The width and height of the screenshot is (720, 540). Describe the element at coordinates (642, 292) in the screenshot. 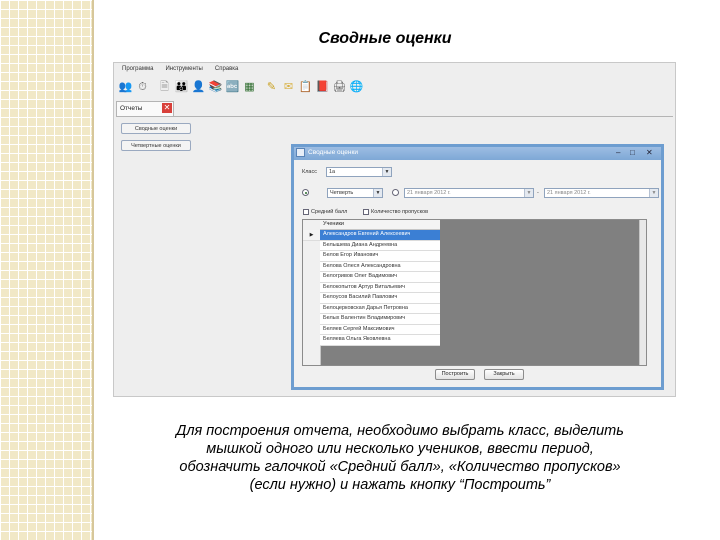

I see `grid-scrollbar` at that location.